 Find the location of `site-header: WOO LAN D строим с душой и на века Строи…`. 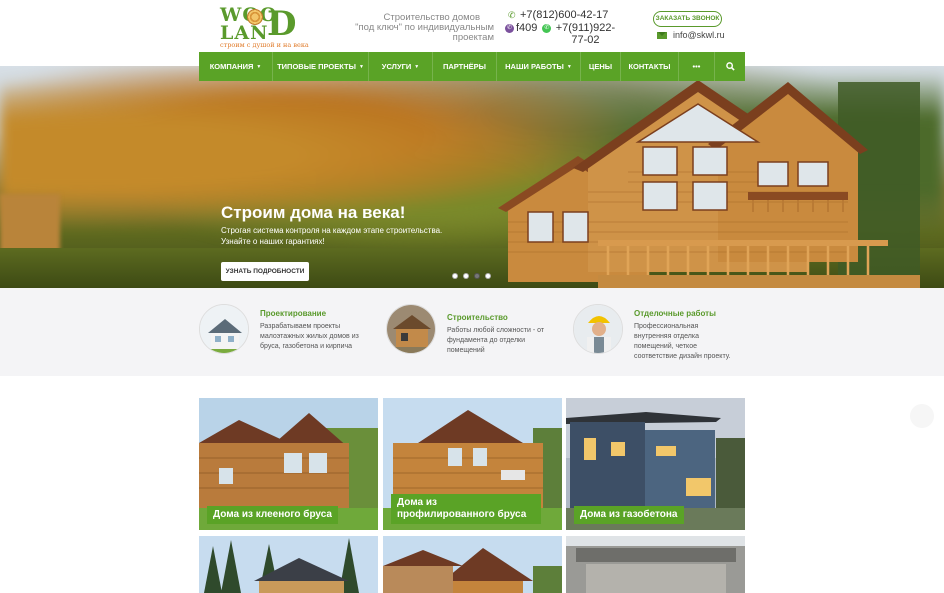

site-header: WOO LAN D строим с душой и на века Строи… is located at coordinates (472, 26).